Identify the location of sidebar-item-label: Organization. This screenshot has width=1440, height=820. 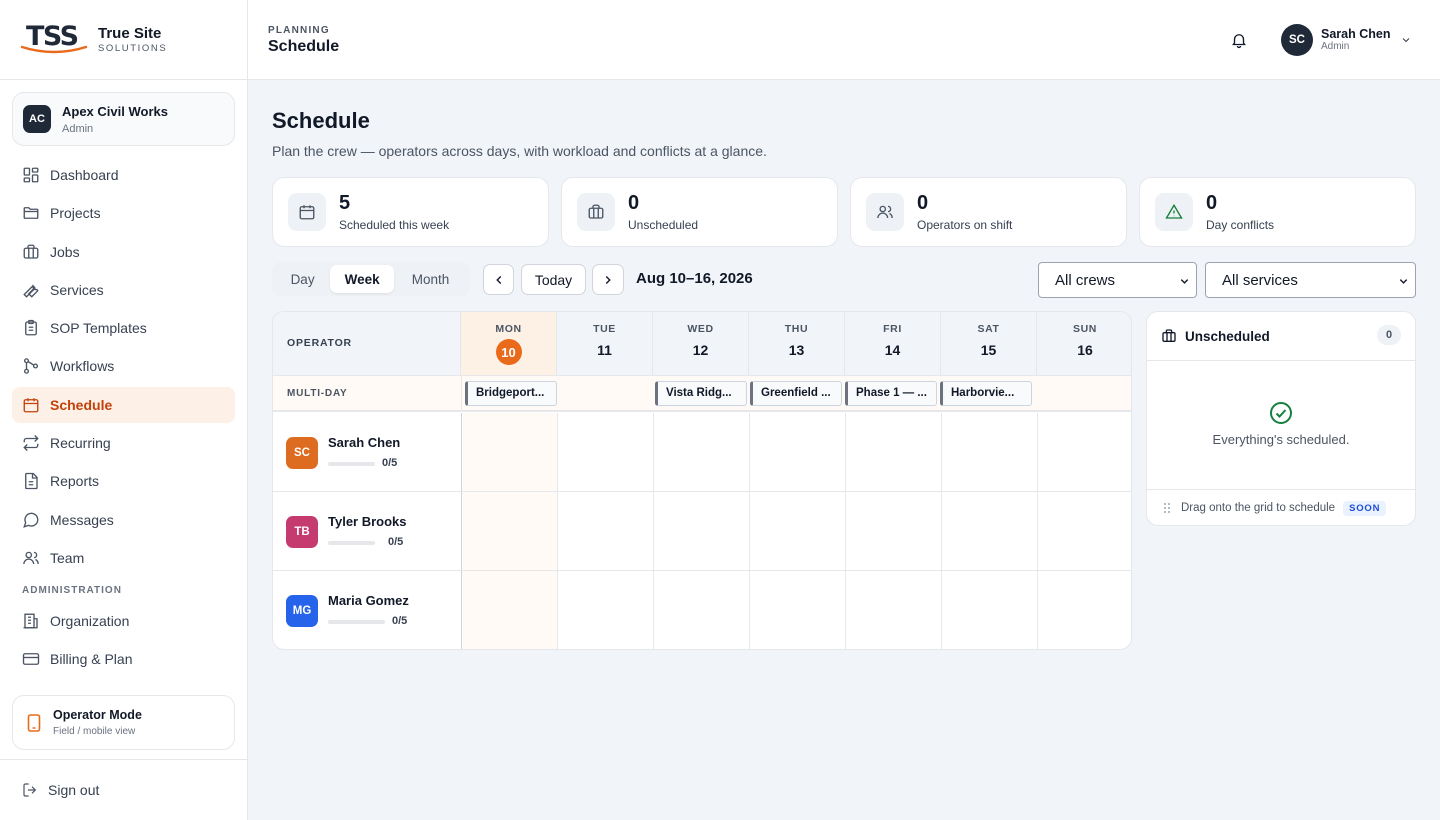
(90, 620).